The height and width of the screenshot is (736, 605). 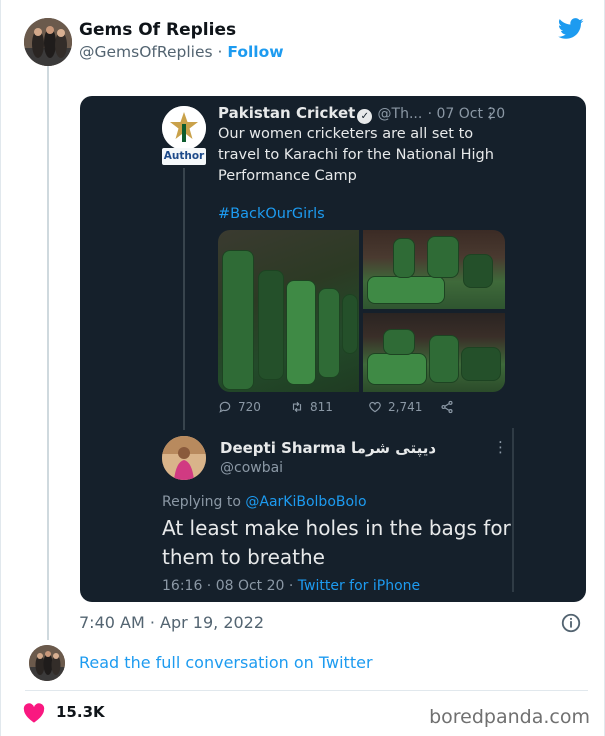 What do you see at coordinates (184, 128) in the screenshot?
I see `pakistan-cricket-logo` at bounding box center [184, 128].